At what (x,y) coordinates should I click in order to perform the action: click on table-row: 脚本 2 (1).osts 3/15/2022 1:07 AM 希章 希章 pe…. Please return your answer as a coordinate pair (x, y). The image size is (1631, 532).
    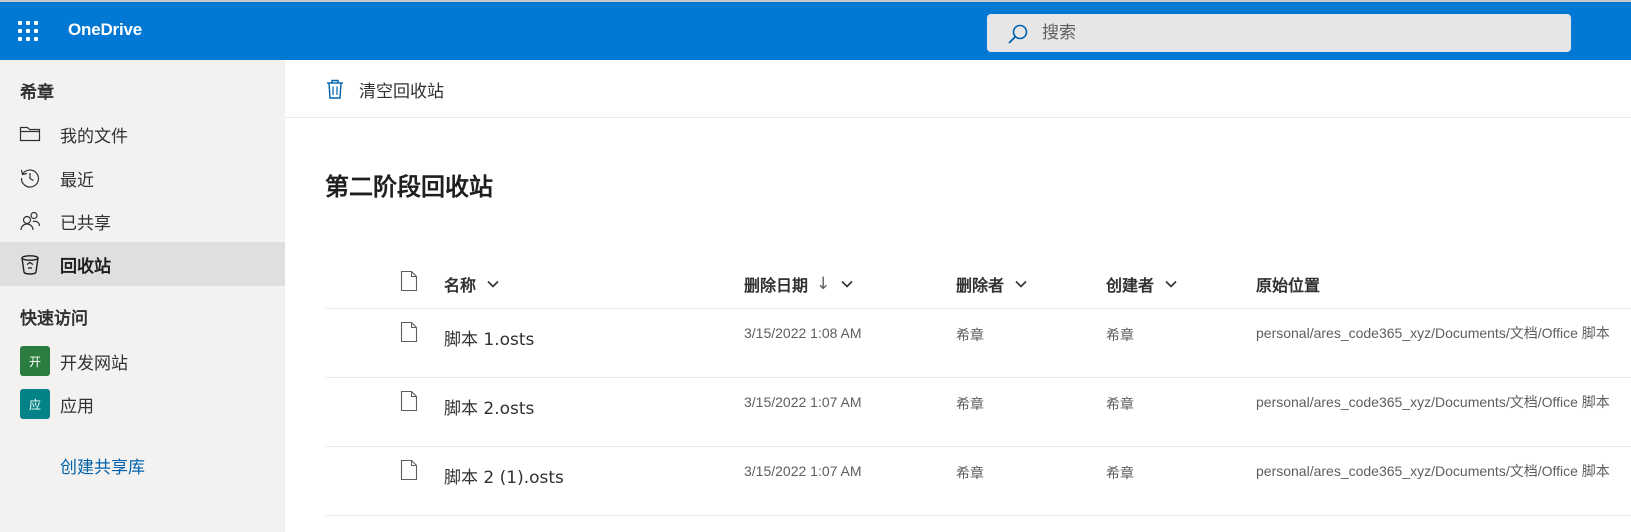
    Looking at the image, I should click on (978, 481).